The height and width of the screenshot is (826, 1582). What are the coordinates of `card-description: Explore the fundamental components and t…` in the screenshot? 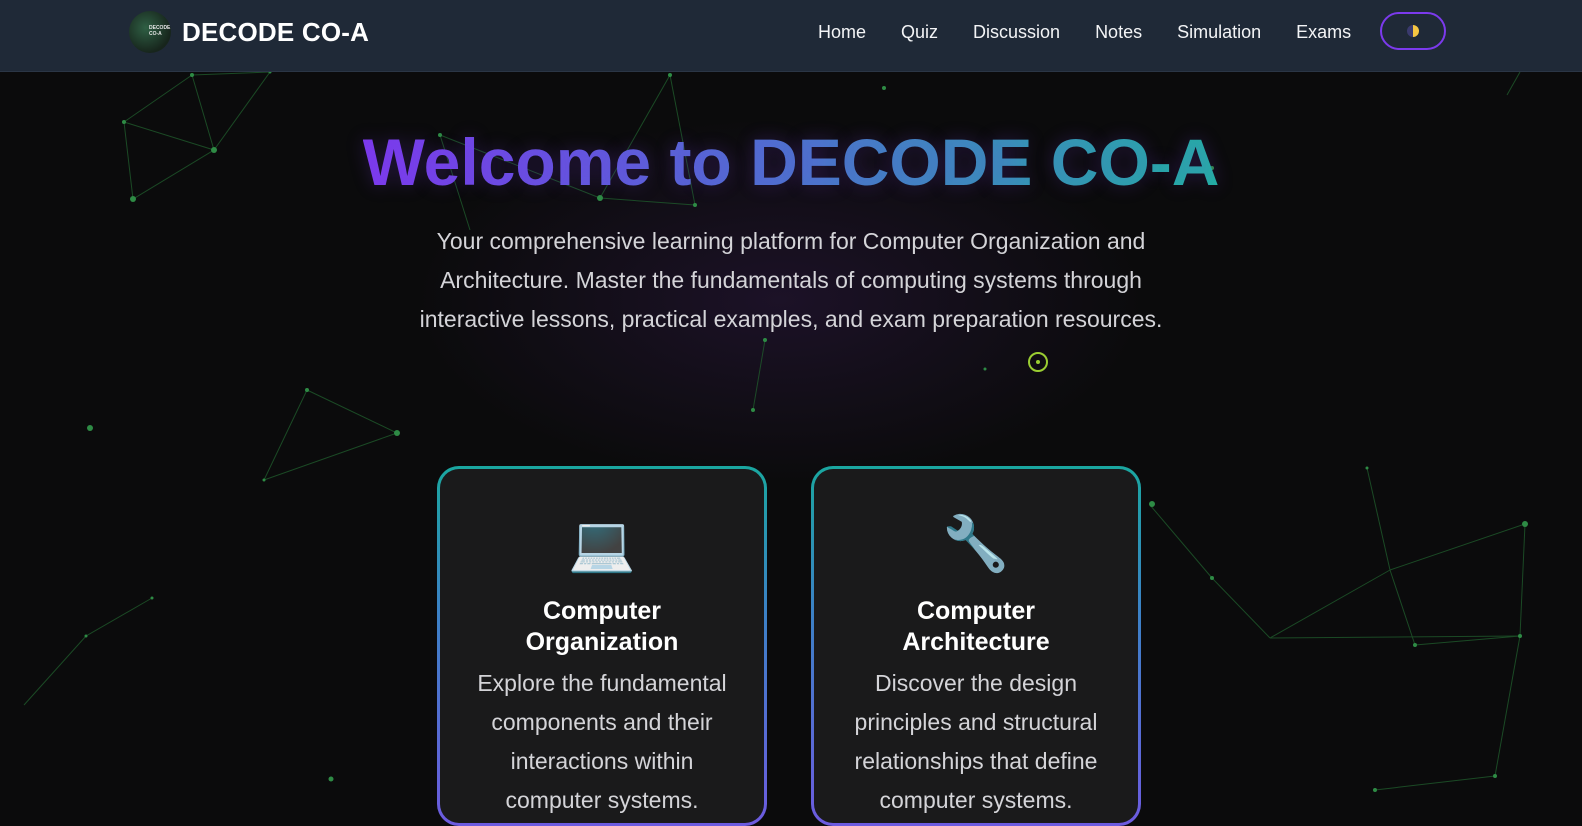 It's located at (602, 741).